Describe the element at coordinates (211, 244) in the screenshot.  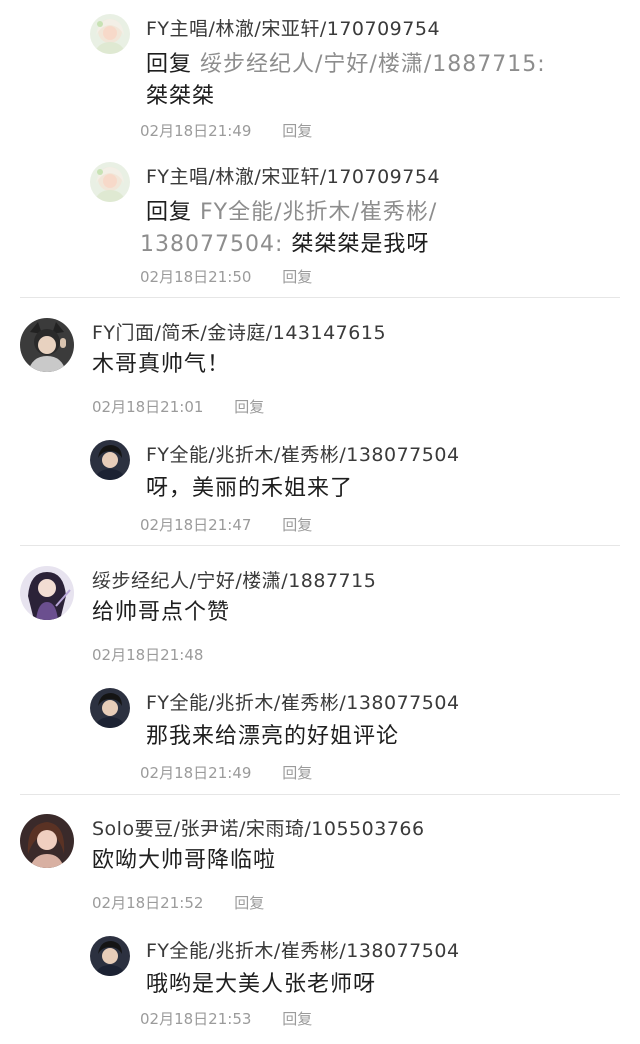
I see `reply-target-link: 138077504:` at that location.